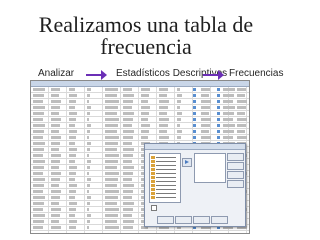 The image size is (320, 240). Describe the element at coordinates (154, 208) in the screenshot. I see `display-tables-checkbox` at that location.